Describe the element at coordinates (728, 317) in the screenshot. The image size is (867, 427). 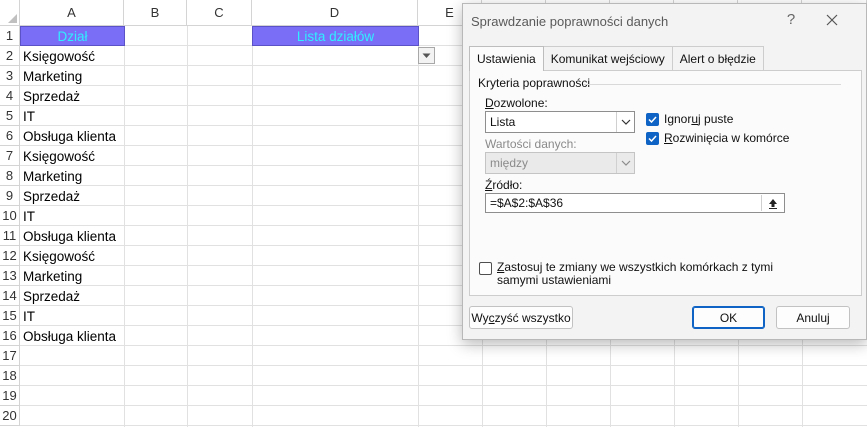
I see `ok-button: OK` at that location.